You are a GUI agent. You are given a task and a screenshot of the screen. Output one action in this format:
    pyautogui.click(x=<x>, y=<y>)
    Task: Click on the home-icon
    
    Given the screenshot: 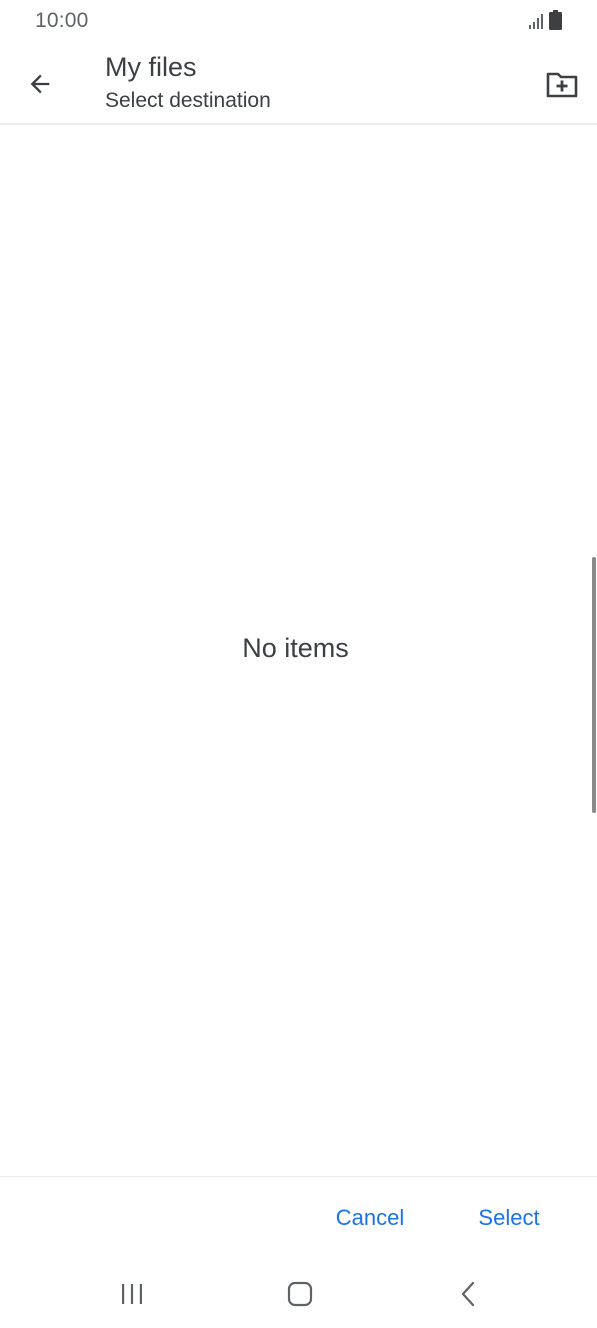 What is the action you would take?
    pyautogui.click(x=300, y=1294)
    